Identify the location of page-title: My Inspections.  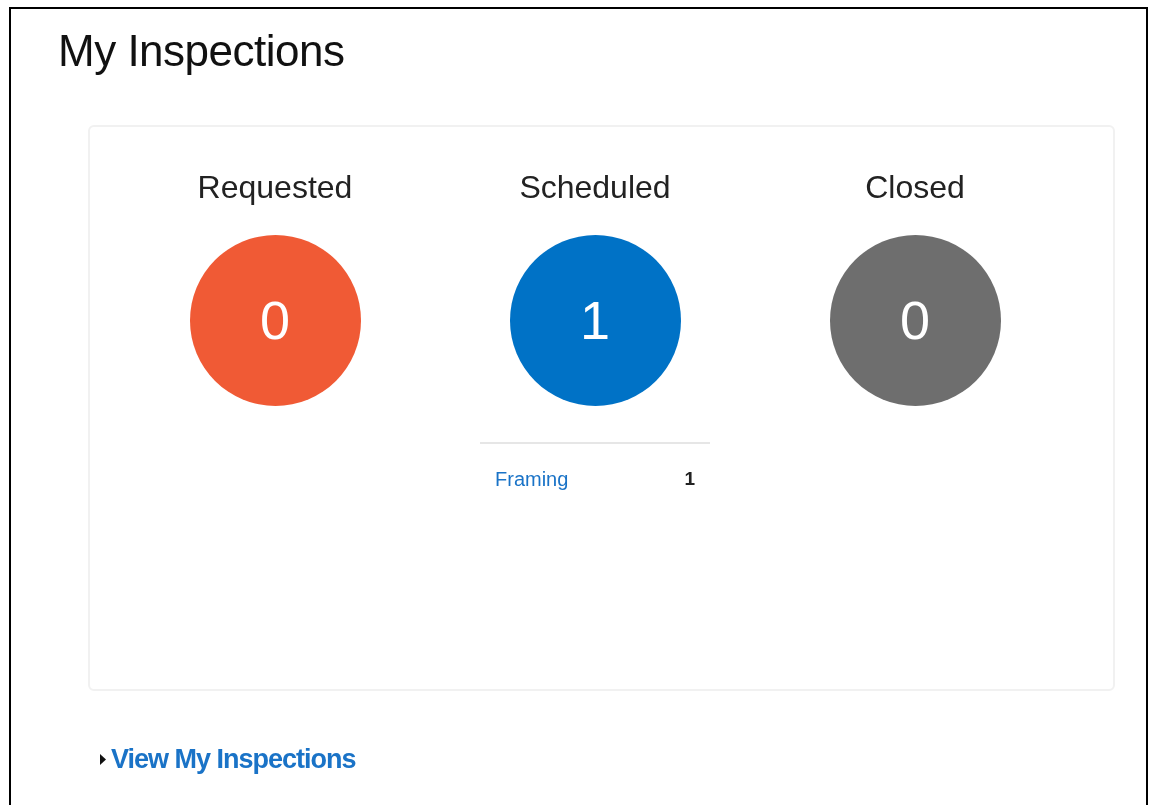
(201, 51).